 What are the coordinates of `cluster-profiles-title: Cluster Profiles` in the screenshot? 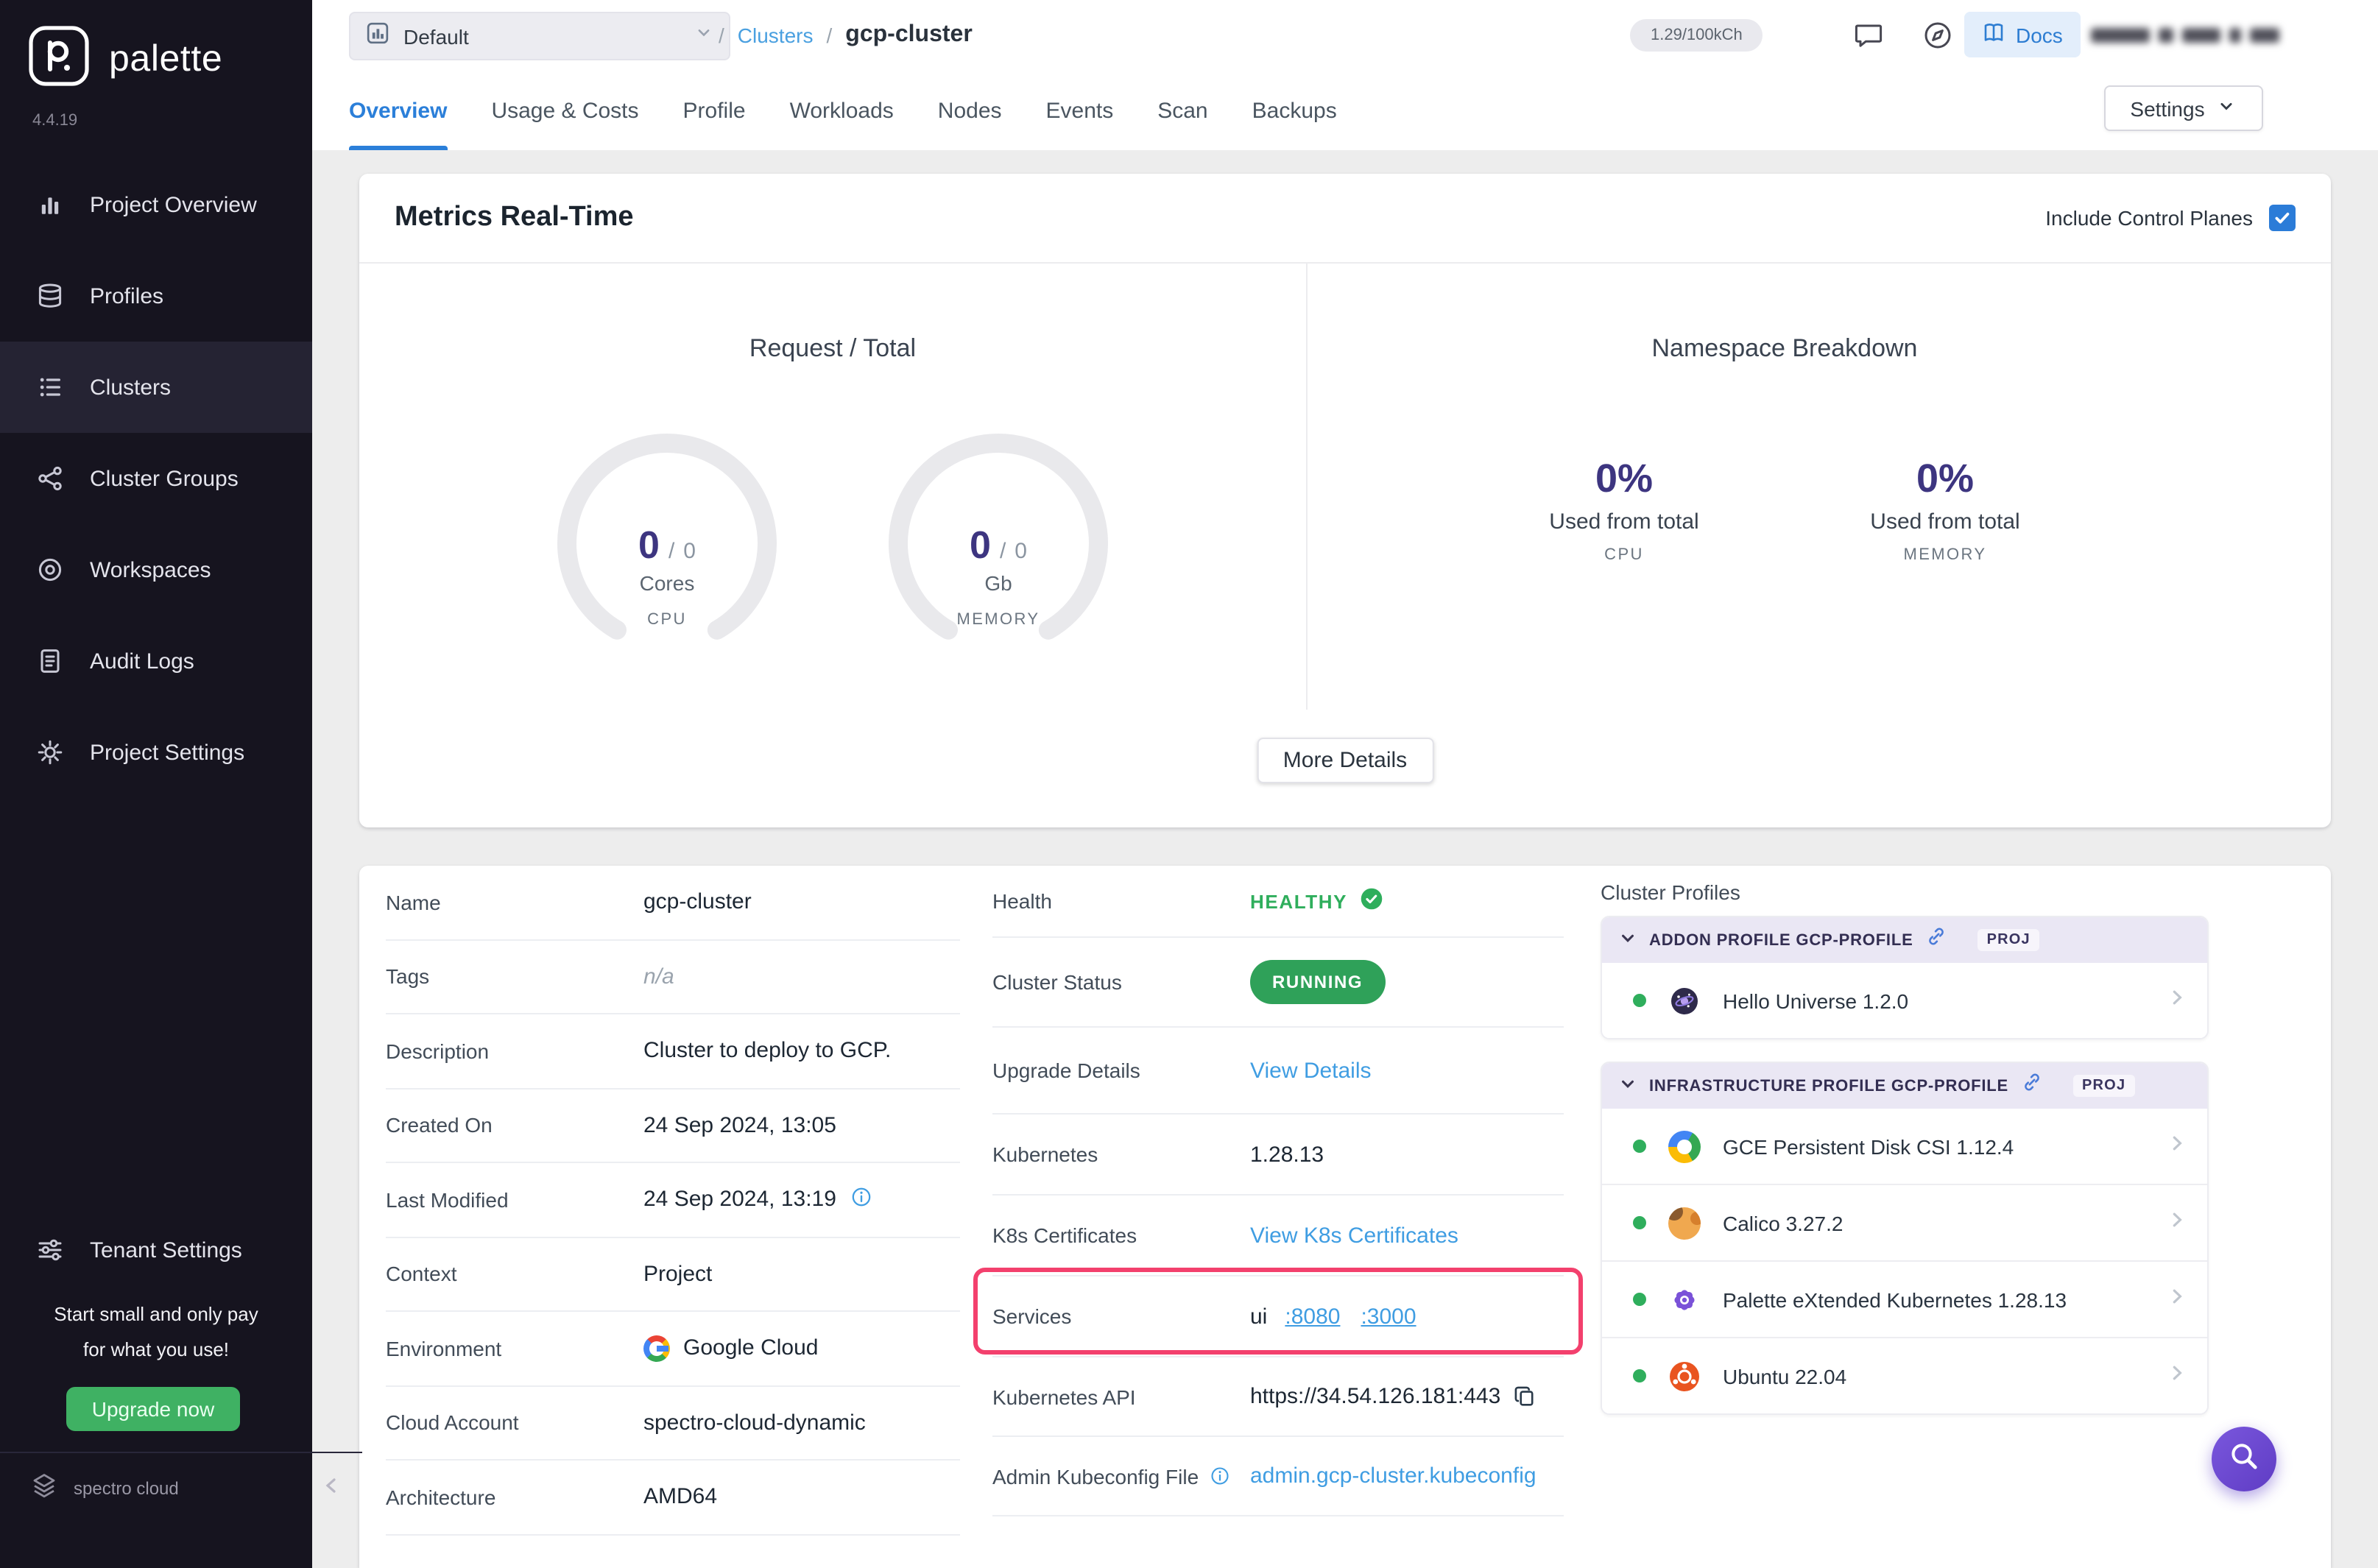 It's located at (1670, 892).